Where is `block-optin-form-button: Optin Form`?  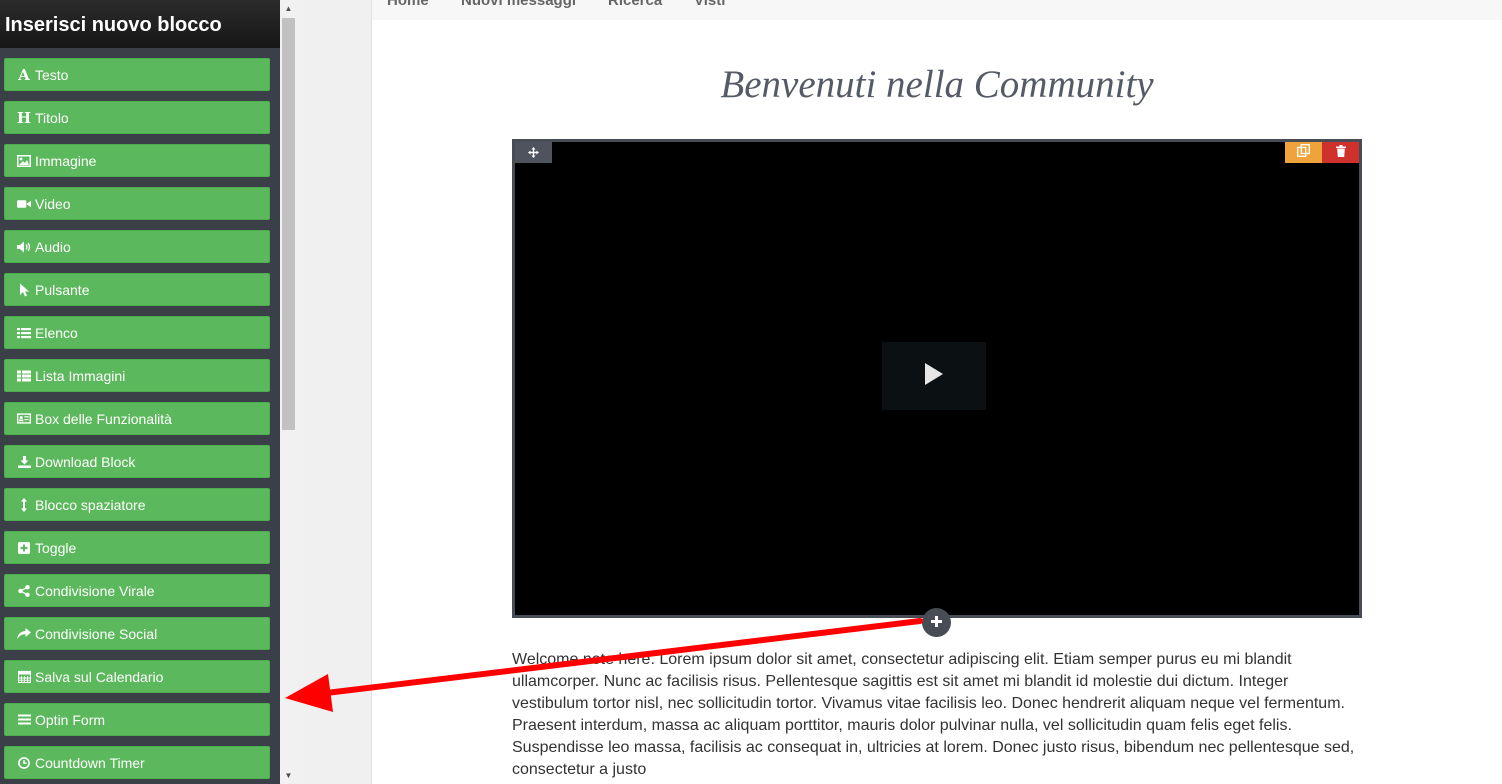
block-optin-form-button: Optin Form is located at coordinates (137, 719).